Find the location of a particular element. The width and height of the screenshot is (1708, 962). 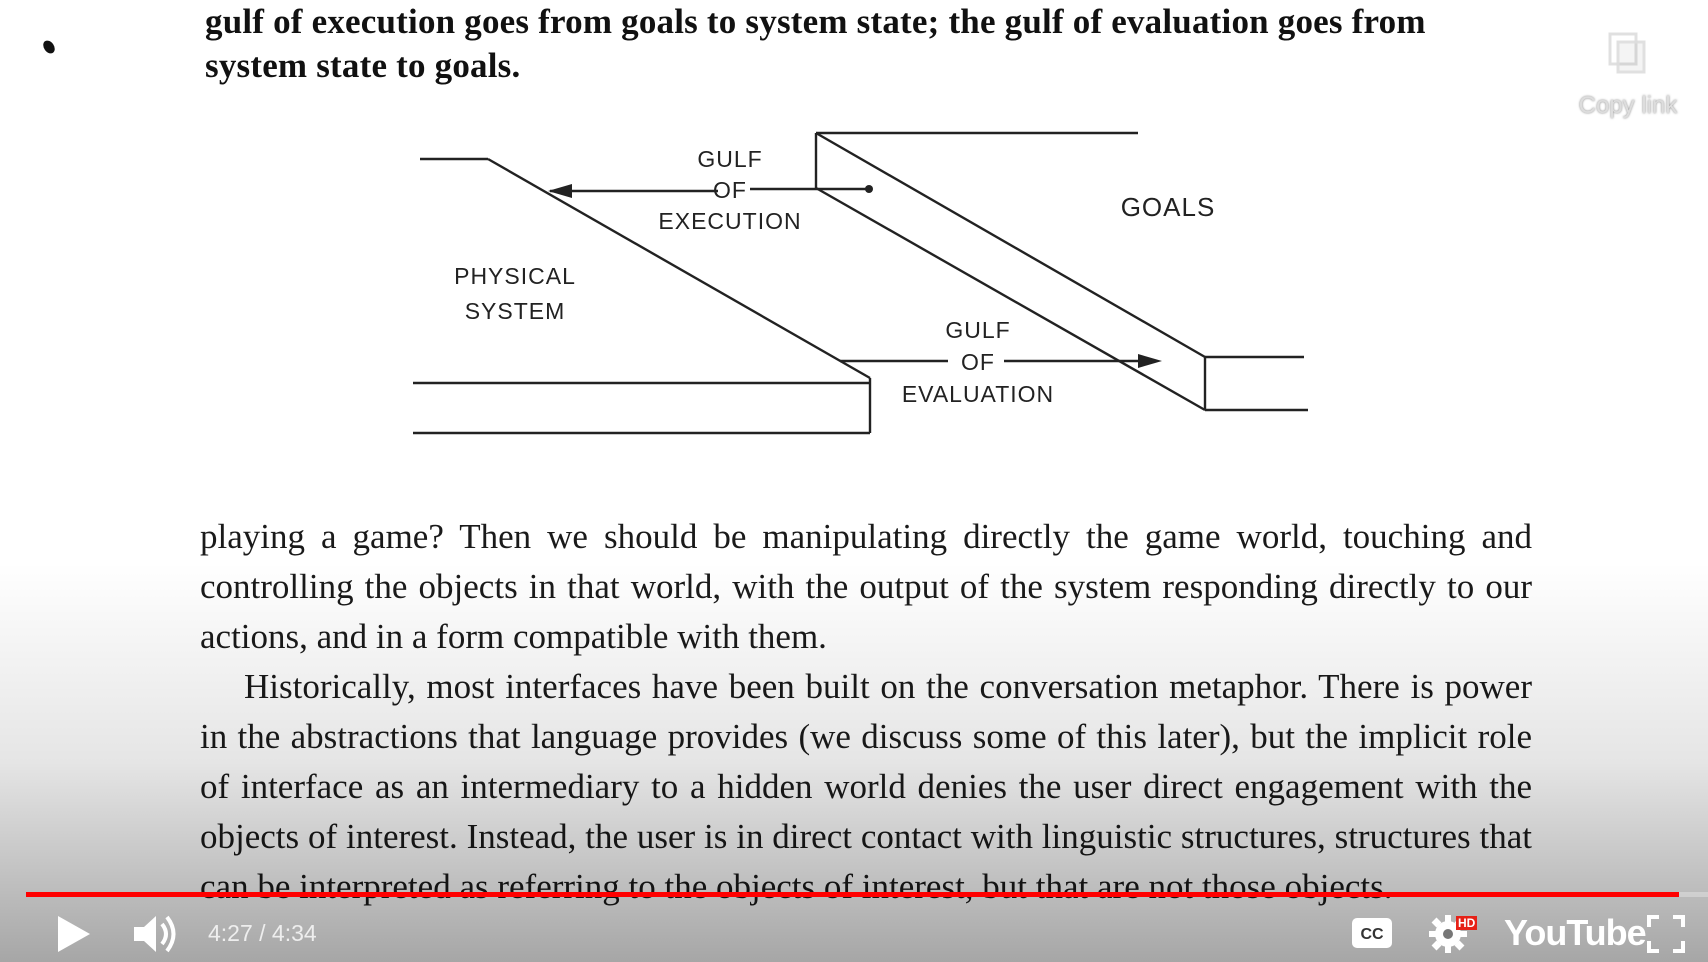

hd-badge: HD is located at coordinates (1467, 923).